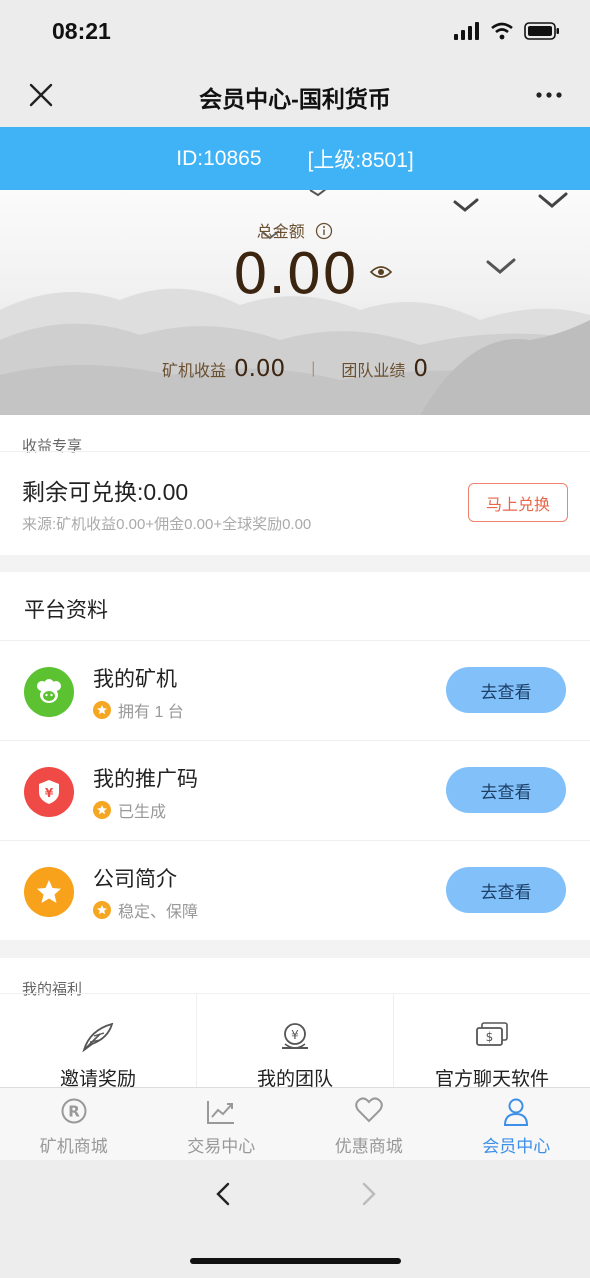 The height and width of the screenshot is (1278, 590). I want to click on item-subtitle: 稳定、保障, so click(145, 910).